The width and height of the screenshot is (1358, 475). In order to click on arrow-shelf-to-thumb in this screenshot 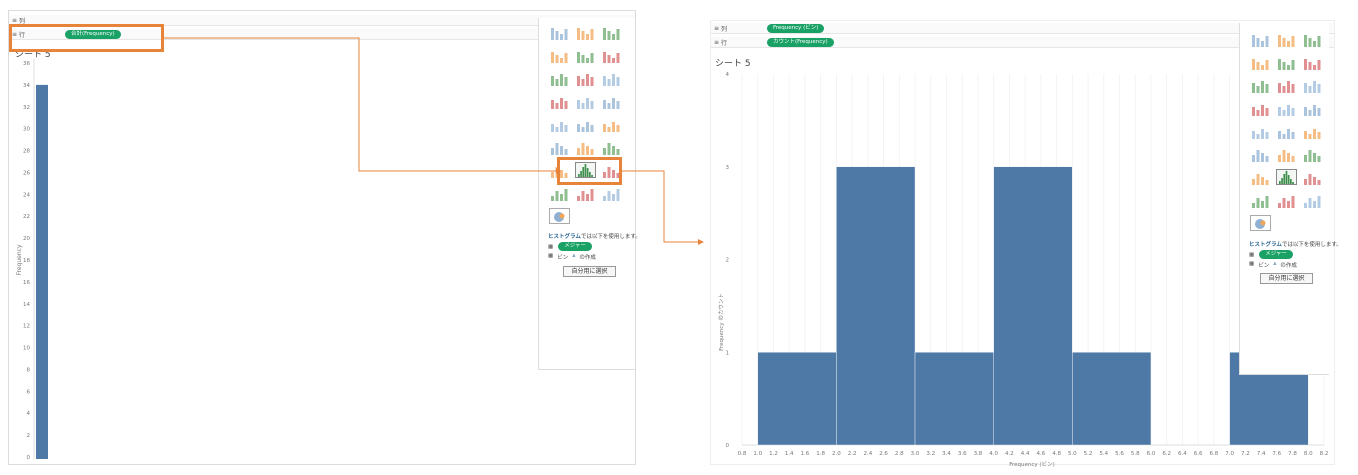, I will do `click(360, 104)`.